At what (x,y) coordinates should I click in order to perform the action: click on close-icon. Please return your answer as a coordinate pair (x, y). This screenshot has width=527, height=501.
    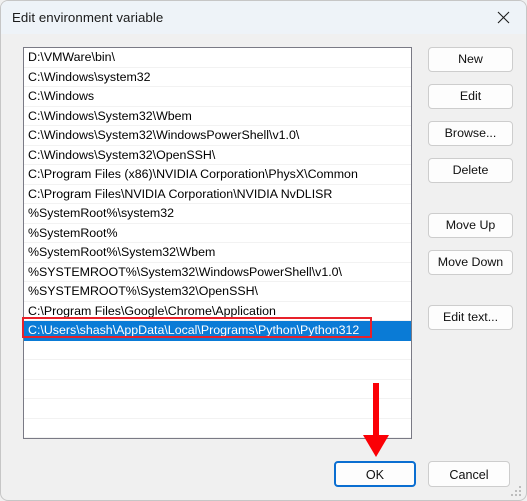
    Looking at the image, I should click on (503, 17).